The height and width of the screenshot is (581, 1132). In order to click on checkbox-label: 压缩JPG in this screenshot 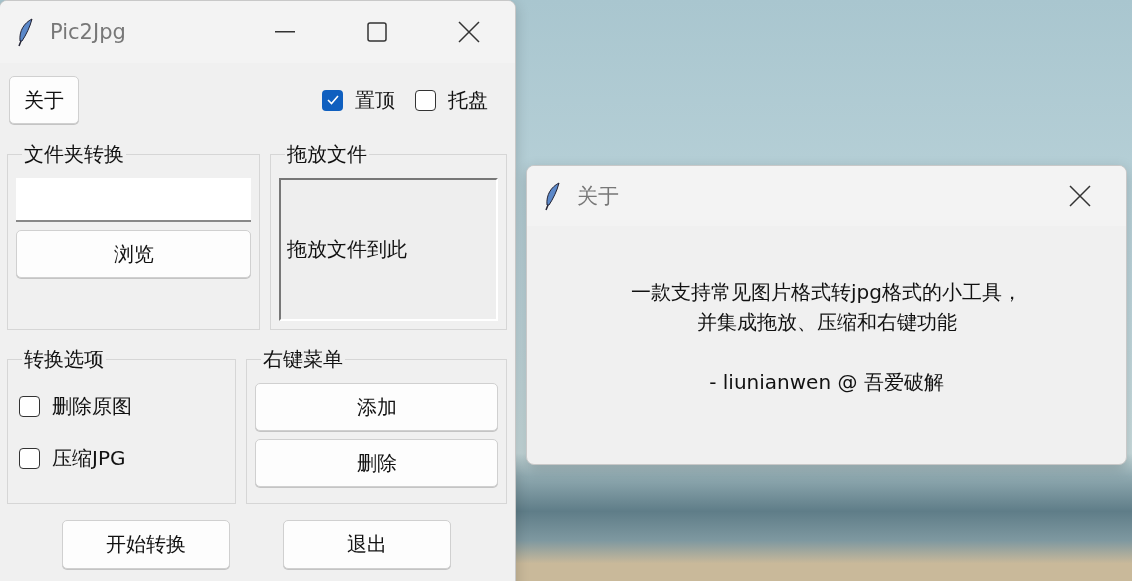, I will do `click(89, 458)`.